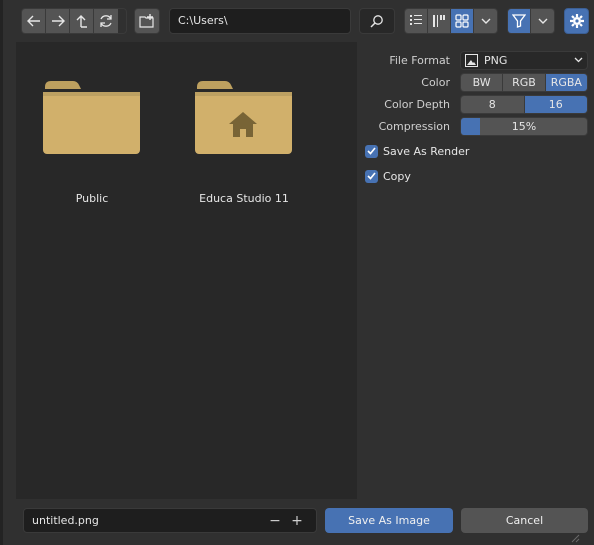 This screenshot has height=545, width=594. Describe the element at coordinates (275, 521) in the screenshot. I see `decrement-button: −` at that location.